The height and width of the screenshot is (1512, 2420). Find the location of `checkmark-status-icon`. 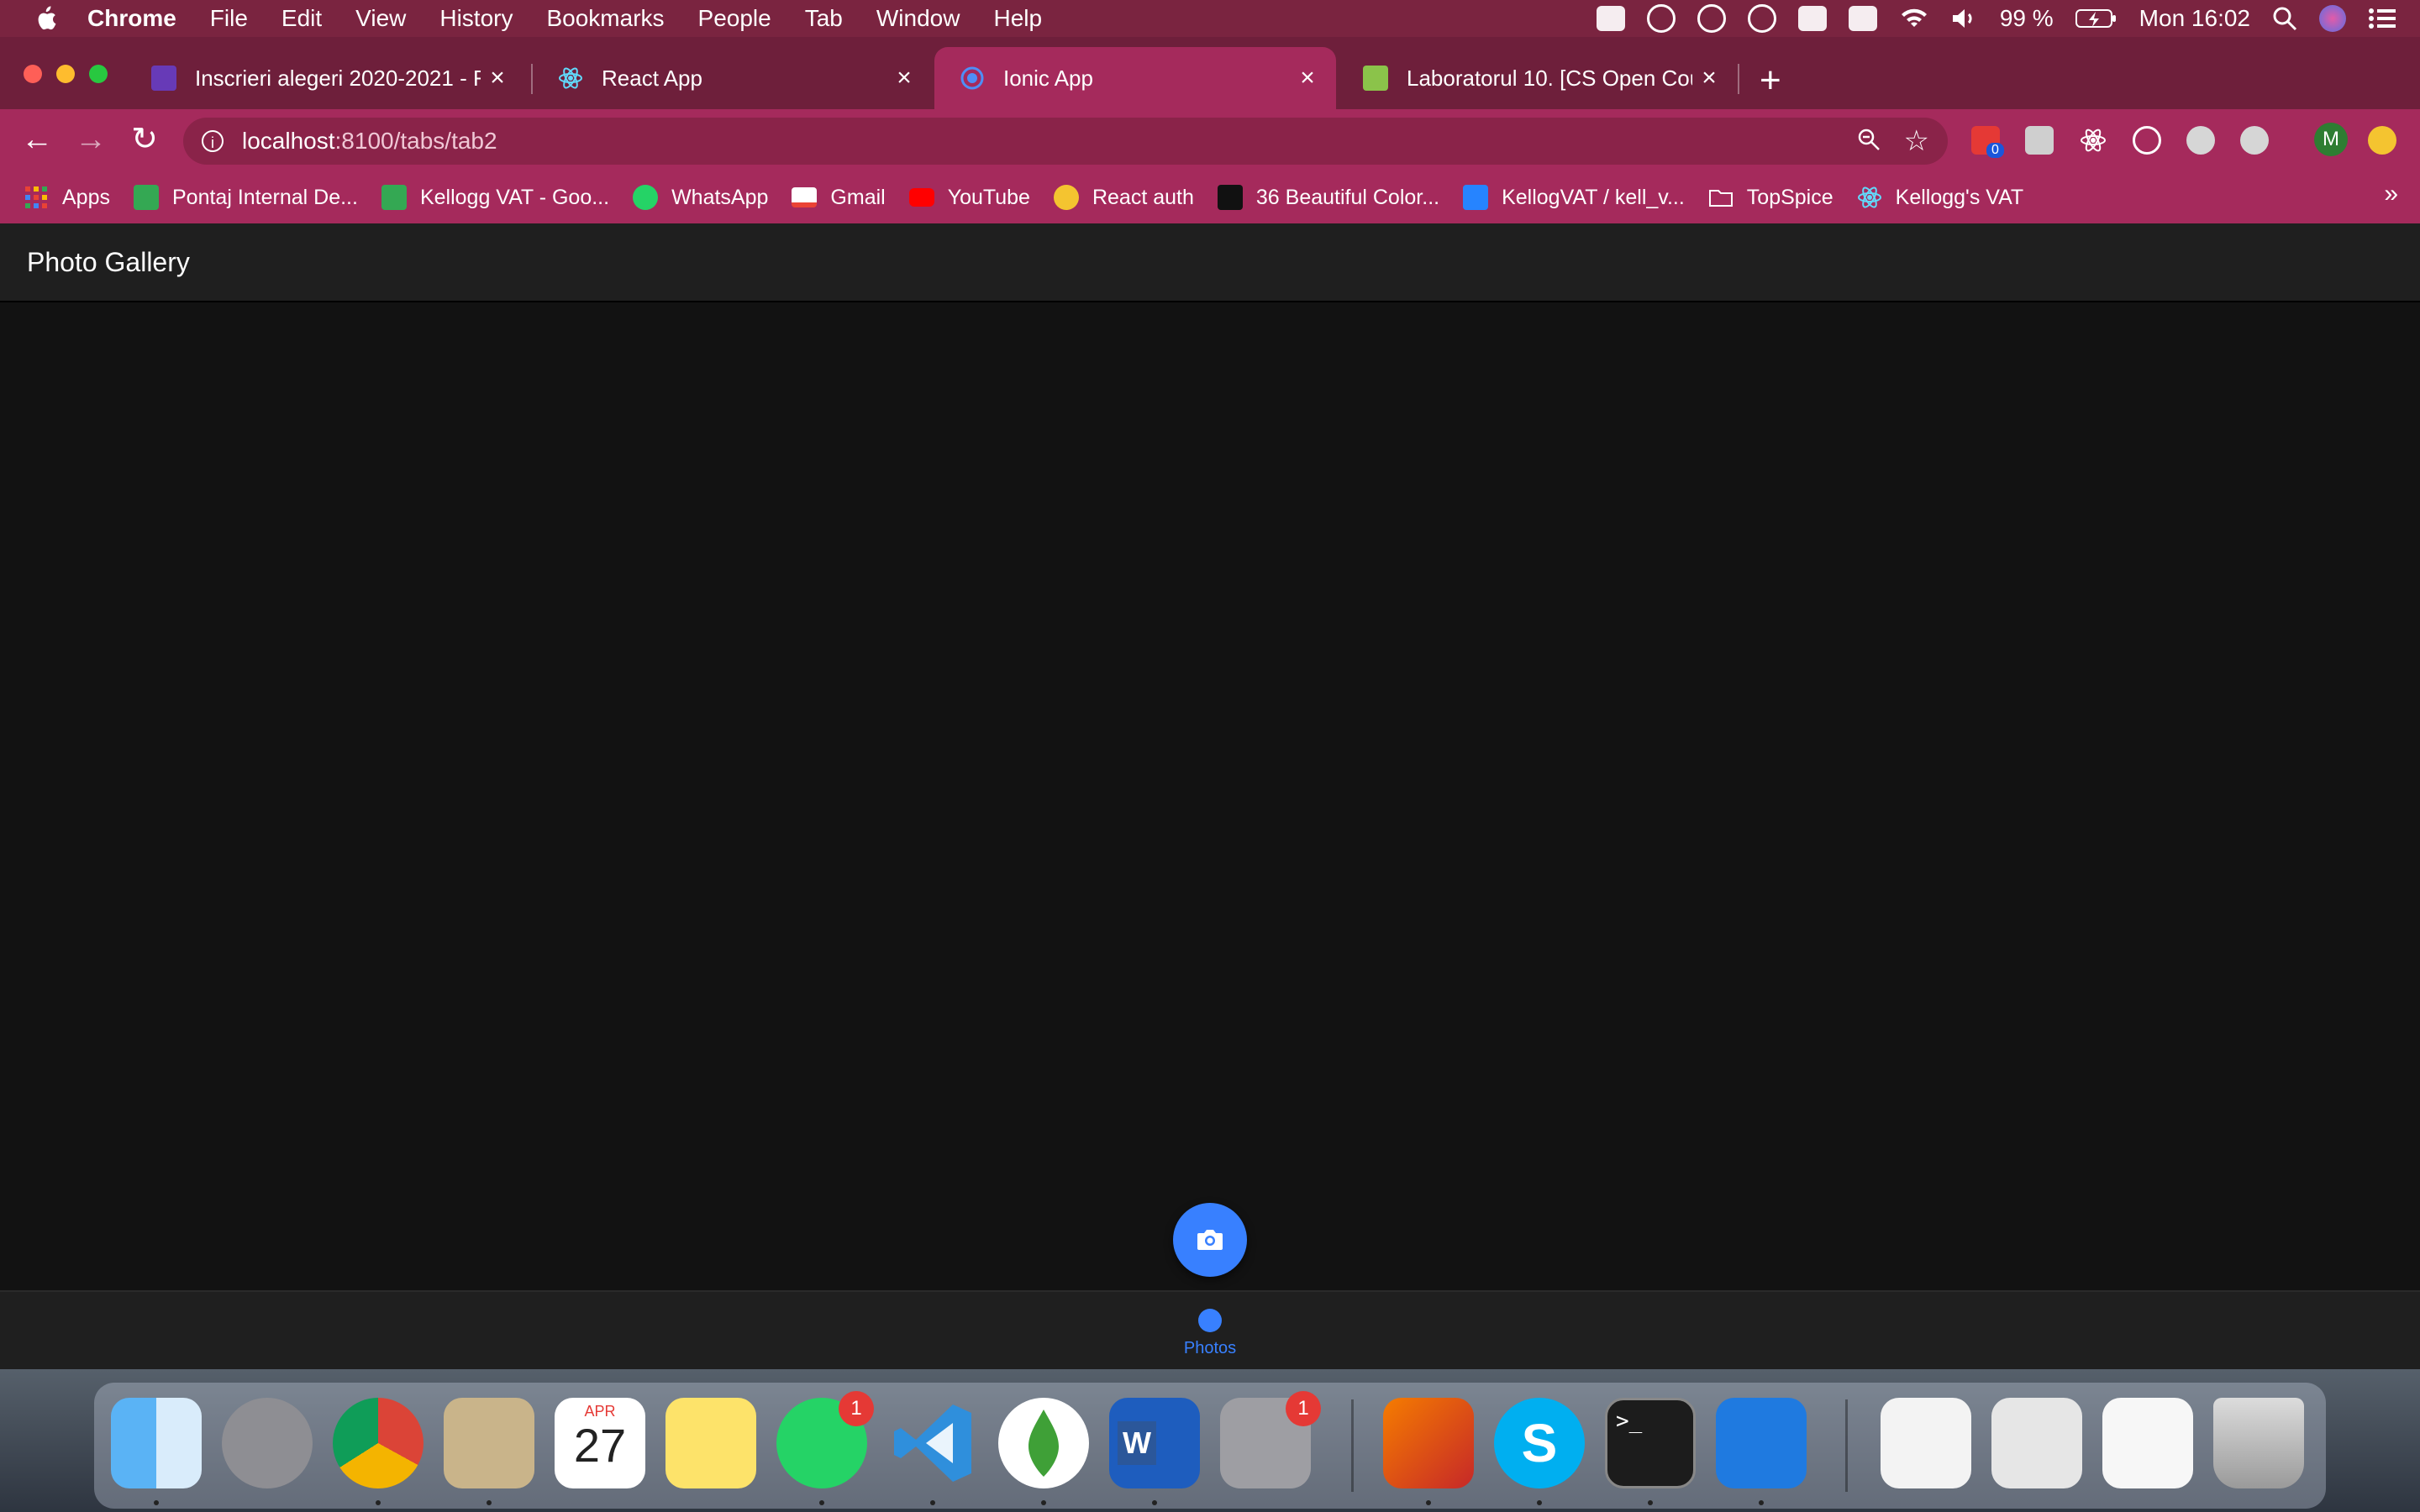

checkmark-status-icon is located at coordinates (1610, 18).